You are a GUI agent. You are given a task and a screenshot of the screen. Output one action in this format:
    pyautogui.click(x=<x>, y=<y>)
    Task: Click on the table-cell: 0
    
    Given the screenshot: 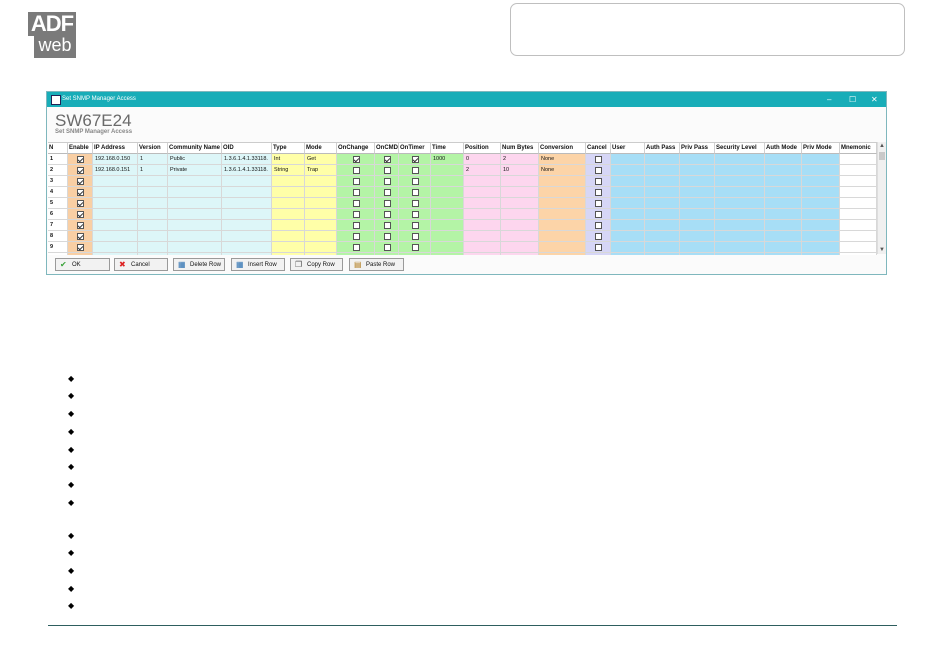 What is the action you would take?
    pyautogui.click(x=482, y=159)
    